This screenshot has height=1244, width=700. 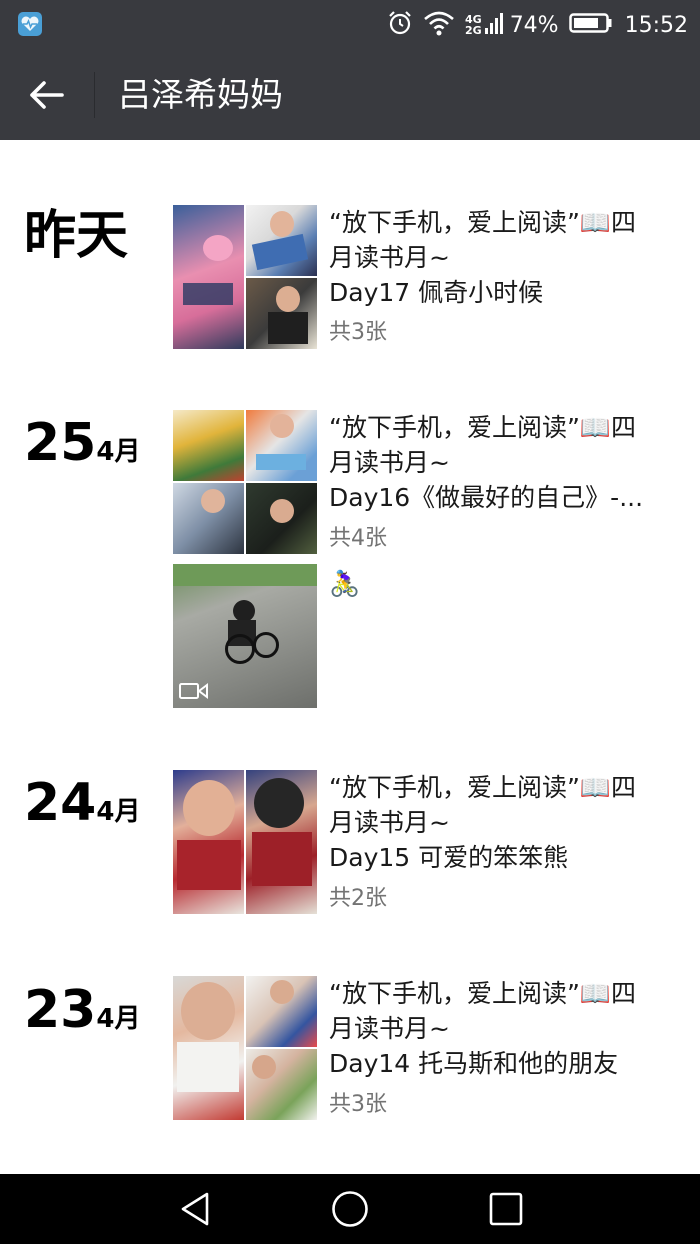 I want to click on network-type-bottom: 2G, so click(x=473, y=30).